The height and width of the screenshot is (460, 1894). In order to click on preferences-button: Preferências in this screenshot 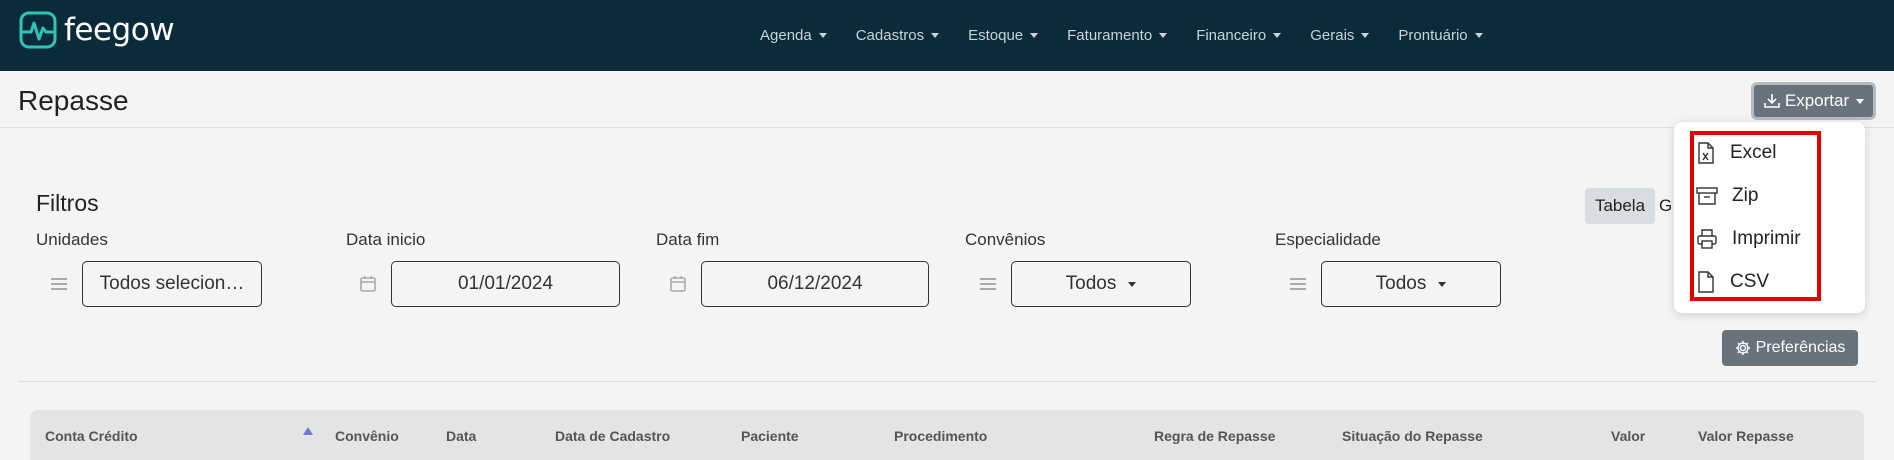, I will do `click(1790, 348)`.